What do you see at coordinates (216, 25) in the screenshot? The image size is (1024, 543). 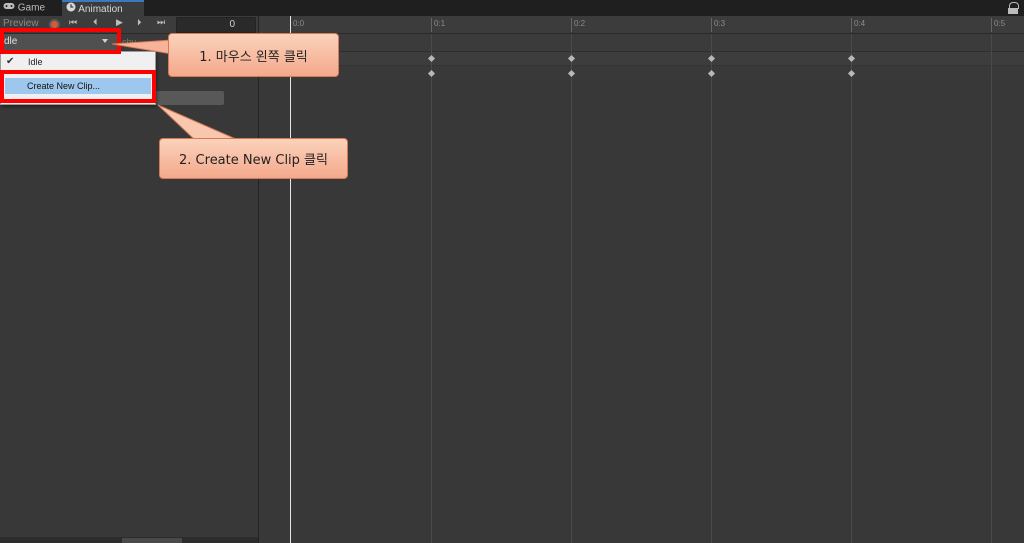 I see `frame-field: 0` at bounding box center [216, 25].